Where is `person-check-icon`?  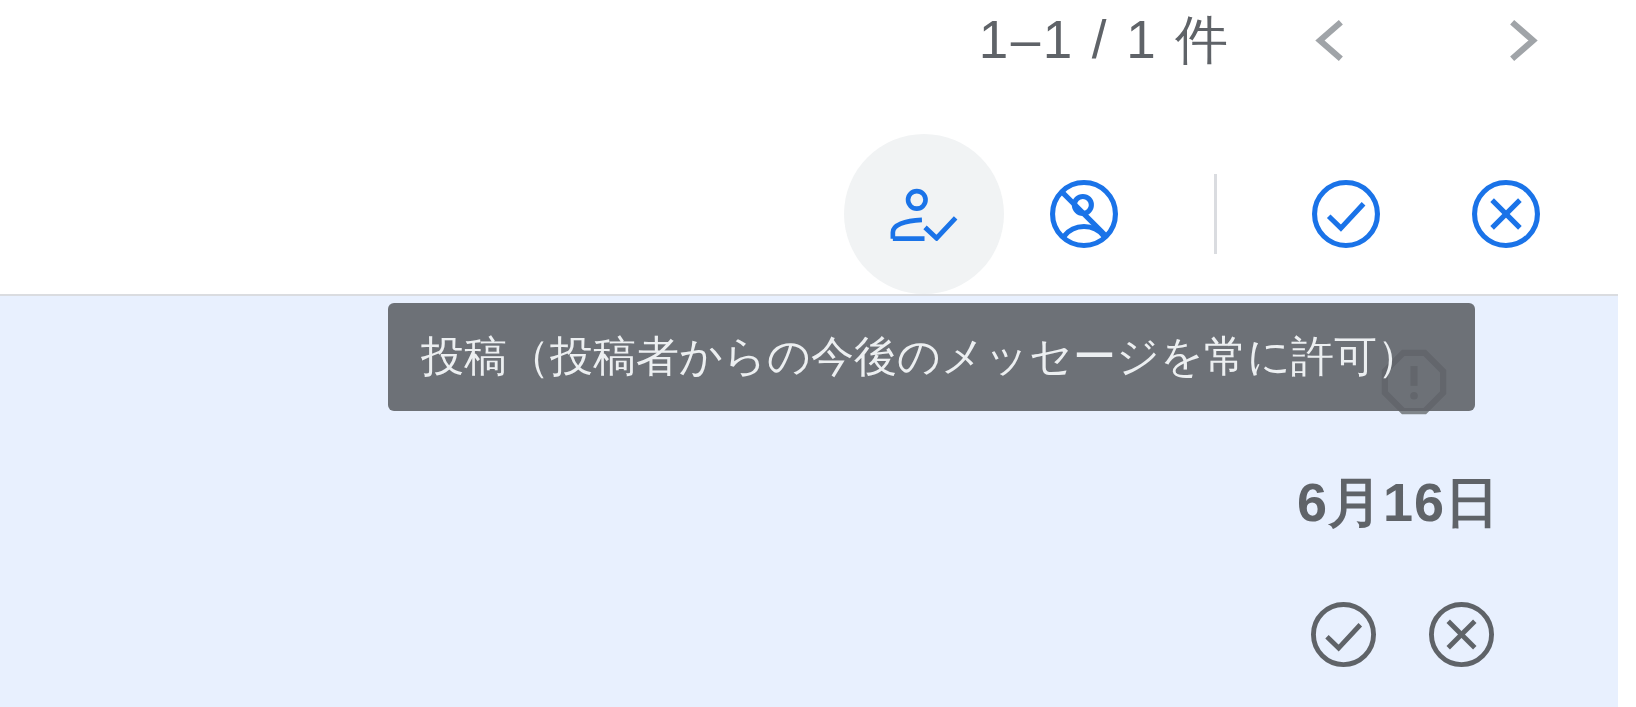
person-check-icon is located at coordinates (924, 214).